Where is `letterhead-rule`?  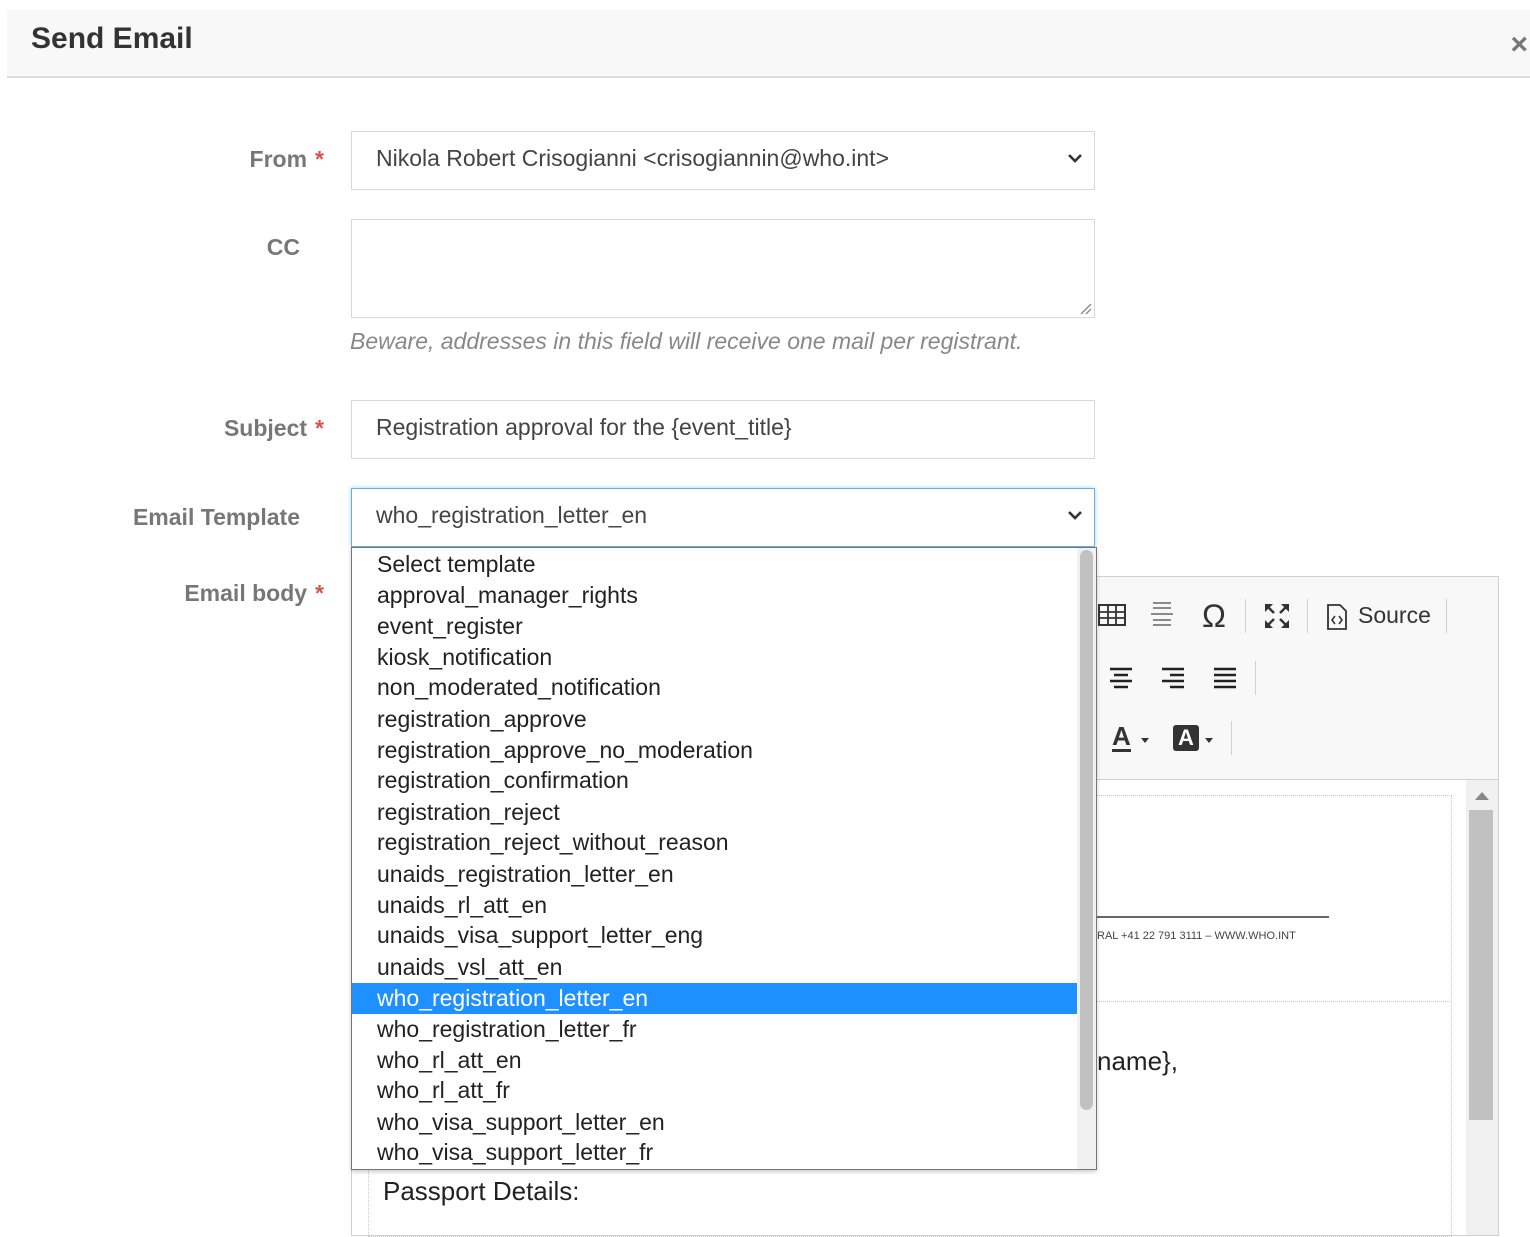 letterhead-rule is located at coordinates (1209, 917).